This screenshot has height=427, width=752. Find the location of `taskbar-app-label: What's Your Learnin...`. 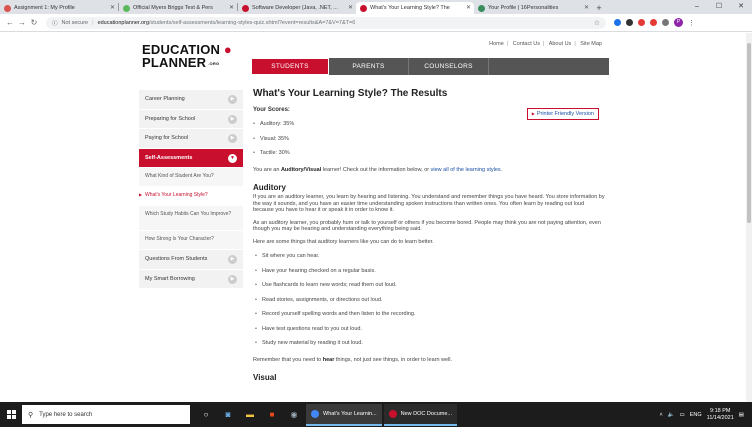

taskbar-app-label: What's Your Learnin... is located at coordinates (350, 413).